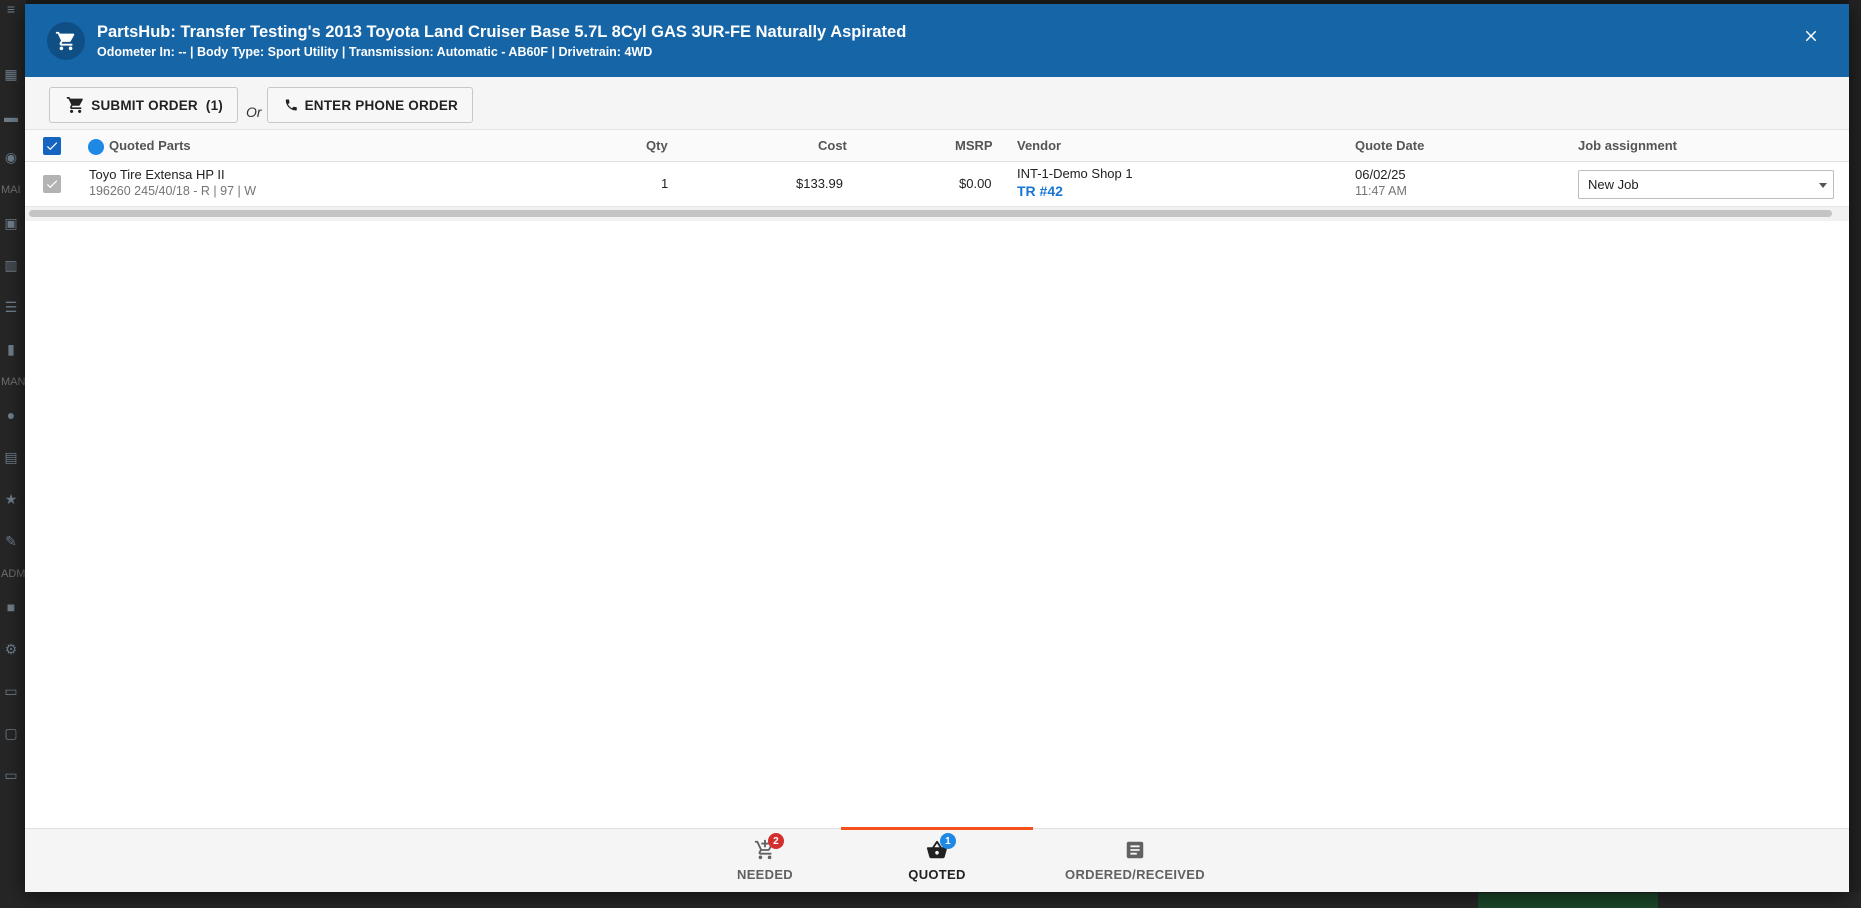 This screenshot has width=1861, height=908. I want to click on quoted-count-badge: 1, so click(948, 841).